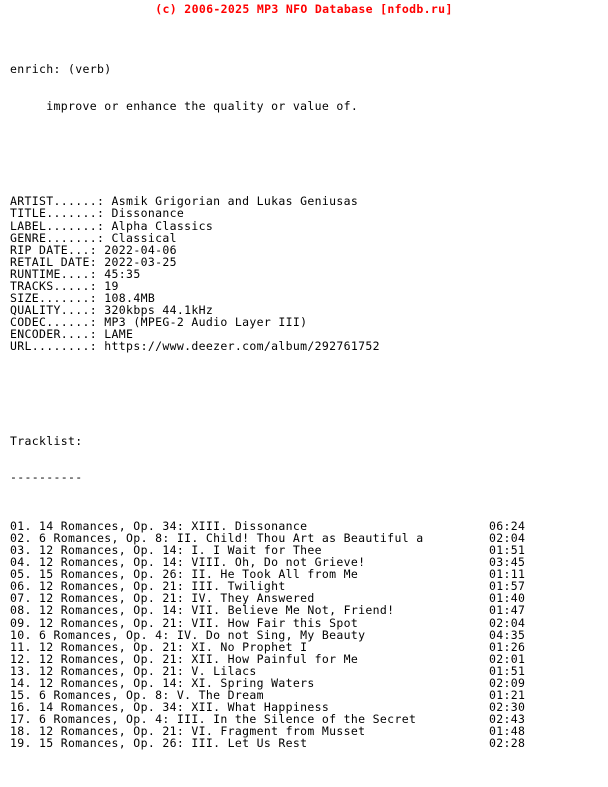 The height and width of the screenshot is (787, 608). Describe the element at coordinates (507, 562) in the screenshot. I see `track-duration: 03:45` at that location.